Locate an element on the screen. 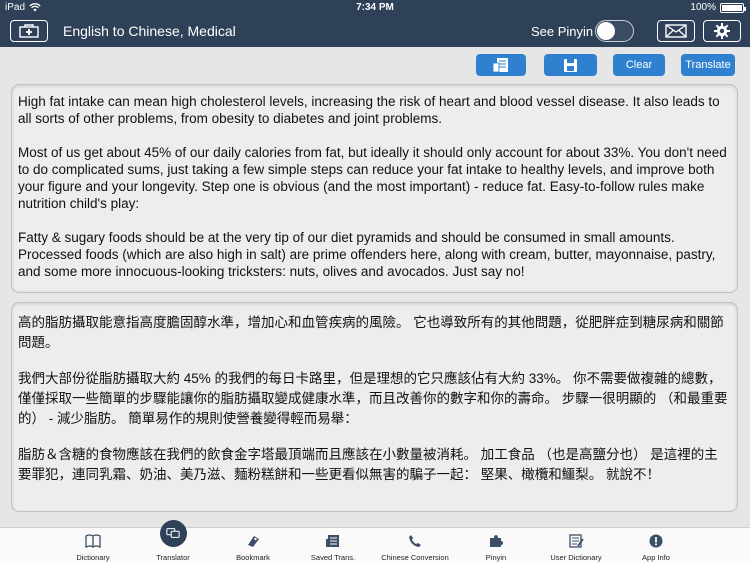 The image size is (750, 563). tab-pinyin: Pinyin is located at coordinates (496, 545).